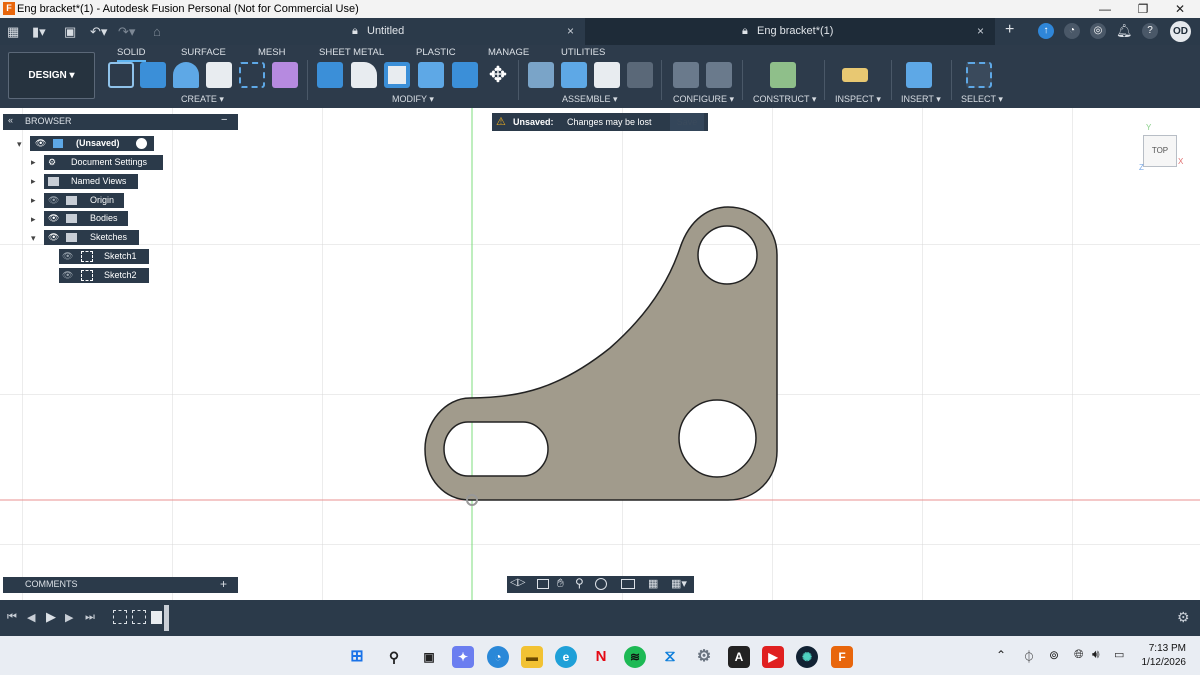 This screenshot has width=1200, height=675. Describe the element at coordinates (120, 617) in the screenshot. I see `timeline-sketch1-icon` at that location.